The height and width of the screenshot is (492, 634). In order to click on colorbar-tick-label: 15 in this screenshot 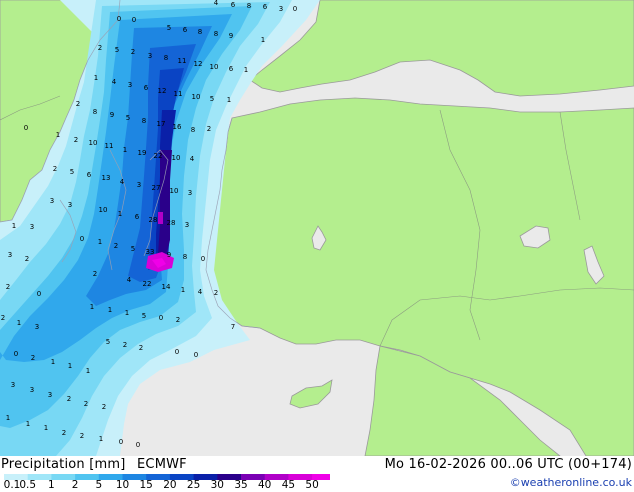, I will do `click(146, 485)`.